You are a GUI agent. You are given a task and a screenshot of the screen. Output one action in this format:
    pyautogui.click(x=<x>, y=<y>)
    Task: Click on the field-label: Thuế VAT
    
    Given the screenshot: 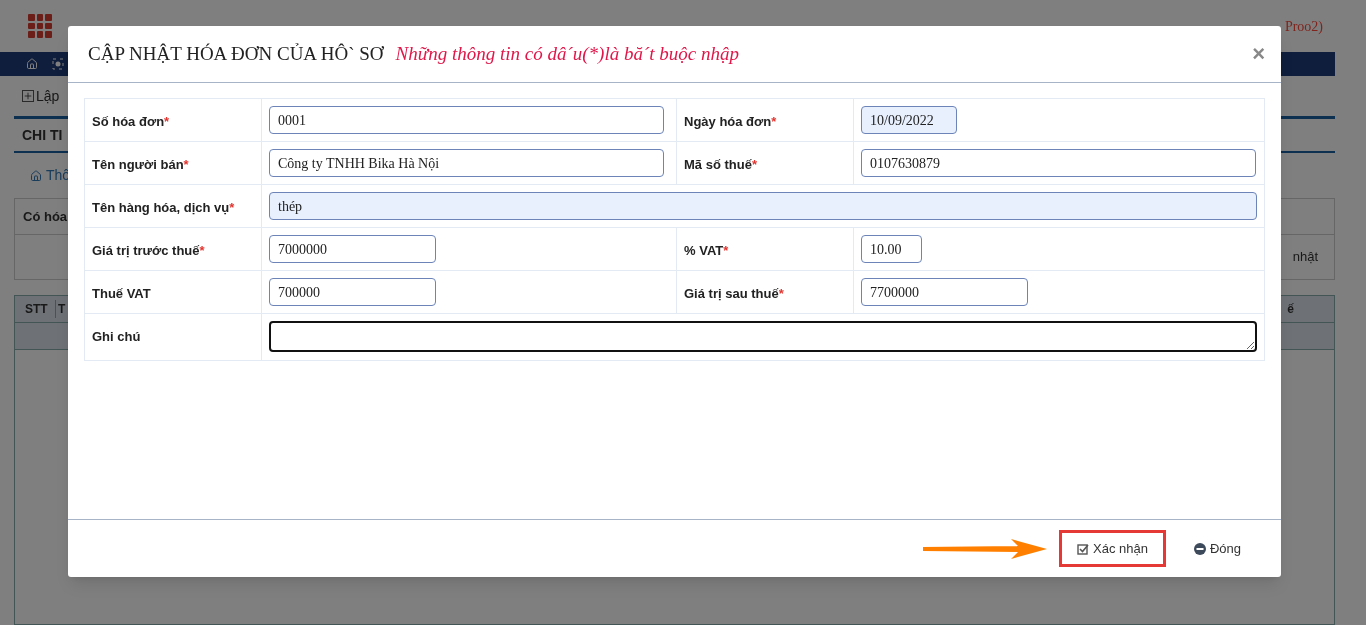 What is the action you would take?
    pyautogui.click(x=121, y=293)
    